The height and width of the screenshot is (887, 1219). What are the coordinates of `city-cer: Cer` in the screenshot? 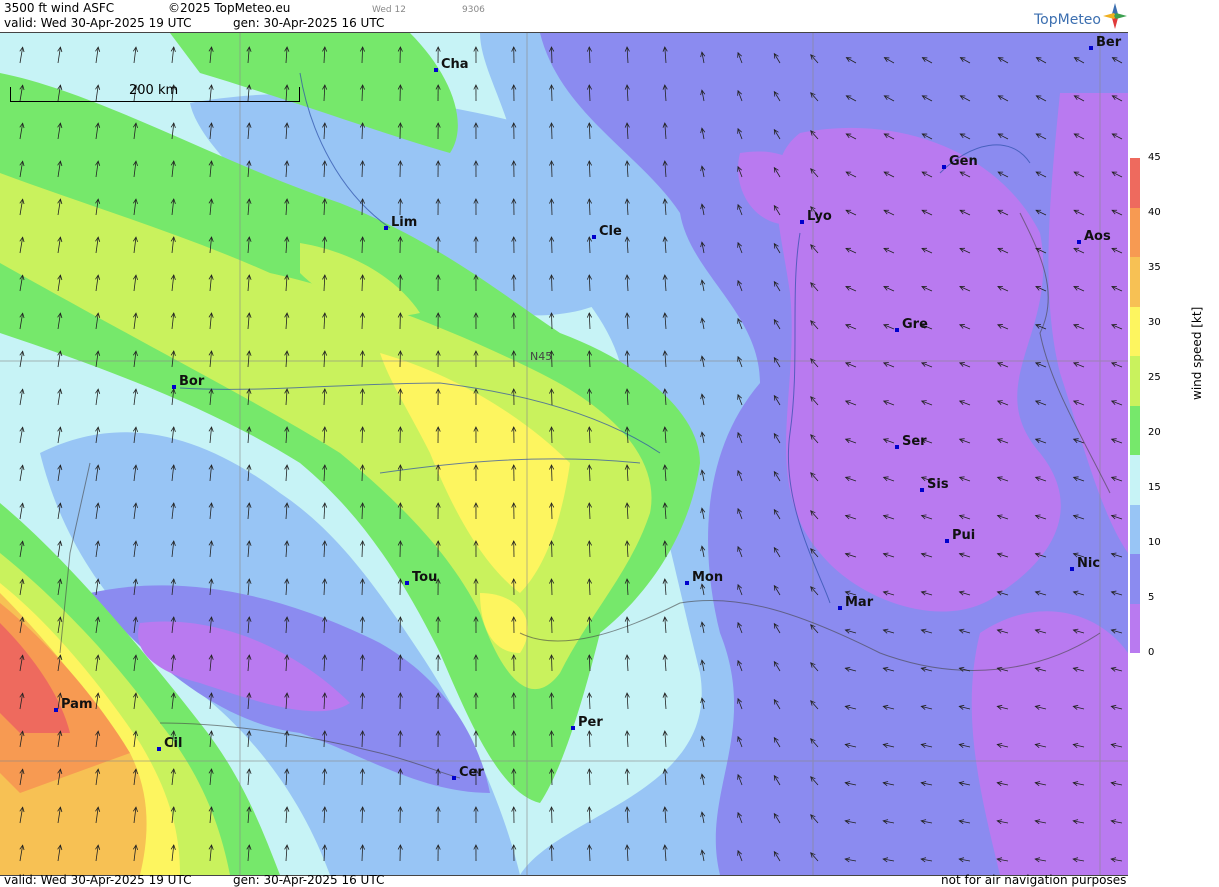 It's located at (468, 772).